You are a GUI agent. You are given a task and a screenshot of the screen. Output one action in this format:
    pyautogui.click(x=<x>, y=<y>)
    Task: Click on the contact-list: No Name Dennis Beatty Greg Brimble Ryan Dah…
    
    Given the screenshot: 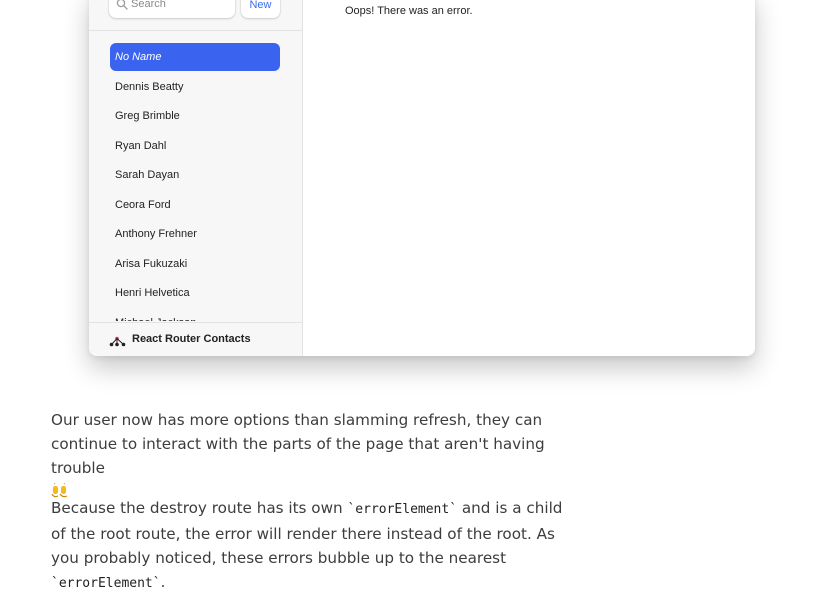 What is the action you would take?
    pyautogui.click(x=195, y=182)
    